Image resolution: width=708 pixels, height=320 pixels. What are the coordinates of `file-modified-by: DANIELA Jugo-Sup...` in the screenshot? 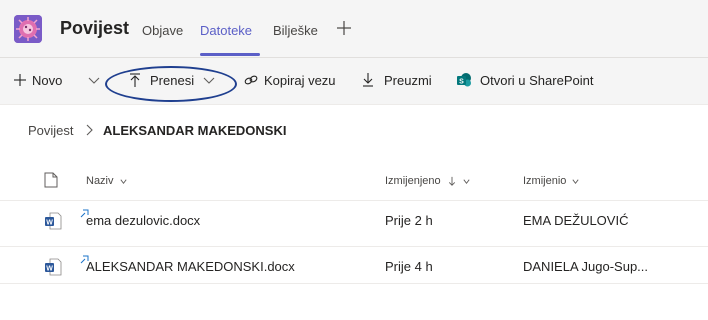 It's located at (586, 266).